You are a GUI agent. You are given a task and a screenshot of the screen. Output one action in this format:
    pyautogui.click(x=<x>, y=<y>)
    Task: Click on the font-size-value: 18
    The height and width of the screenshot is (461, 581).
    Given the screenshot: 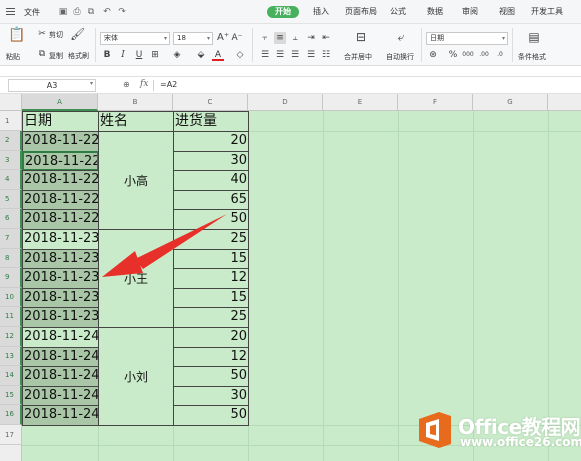 What is the action you would take?
    pyautogui.click(x=181, y=38)
    